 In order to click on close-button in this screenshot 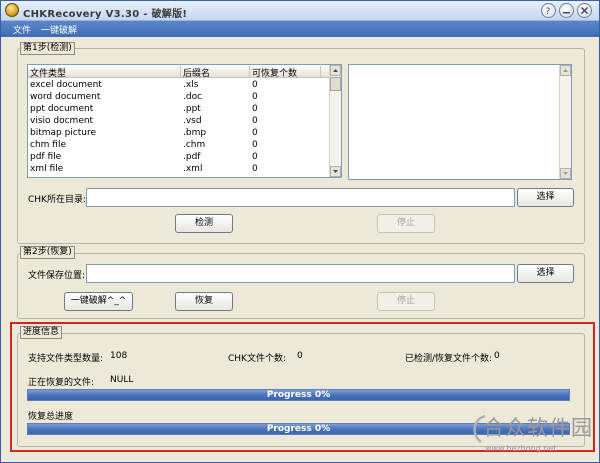, I will do `click(584, 10)`.